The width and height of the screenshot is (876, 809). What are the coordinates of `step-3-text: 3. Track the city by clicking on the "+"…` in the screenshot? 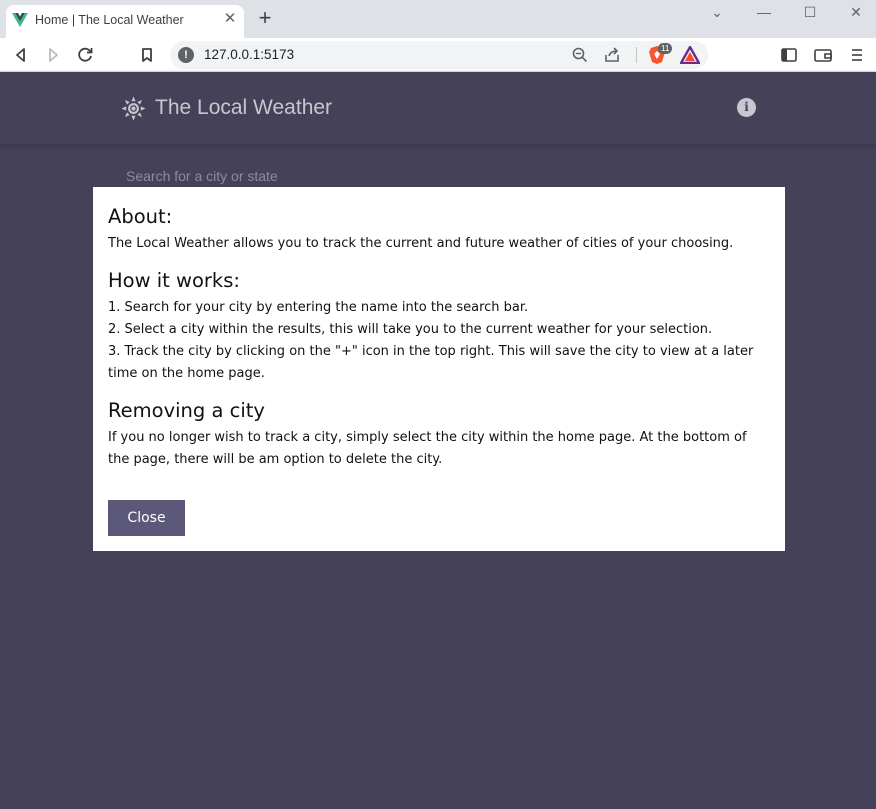 It's located at (431, 362).